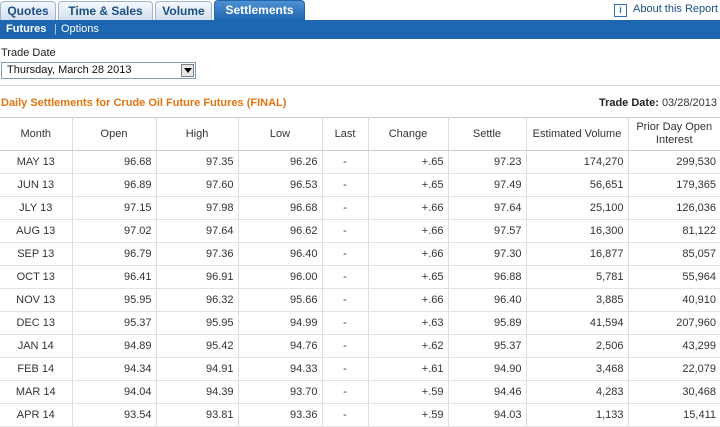  Describe the element at coordinates (280, 415) in the screenshot. I see `cell-low: 93.36` at that location.